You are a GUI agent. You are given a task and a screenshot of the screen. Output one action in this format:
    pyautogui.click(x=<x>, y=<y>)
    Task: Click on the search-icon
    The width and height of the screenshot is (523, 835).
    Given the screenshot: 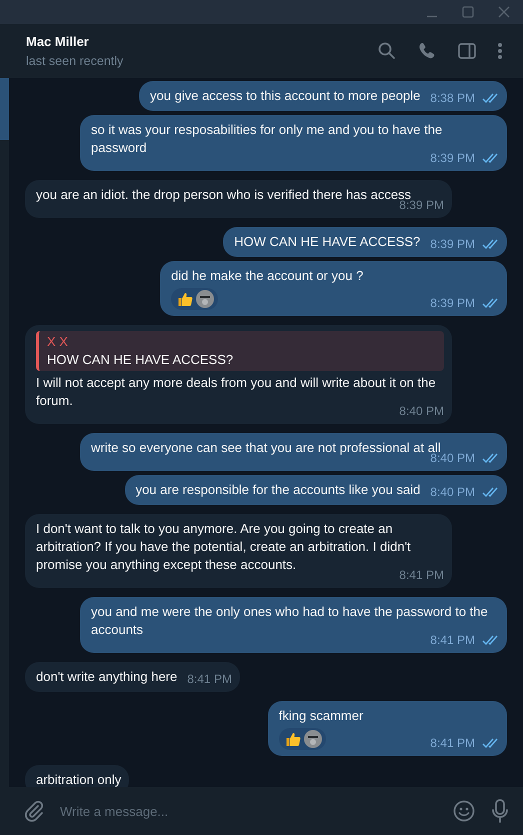 What is the action you would take?
    pyautogui.click(x=387, y=51)
    